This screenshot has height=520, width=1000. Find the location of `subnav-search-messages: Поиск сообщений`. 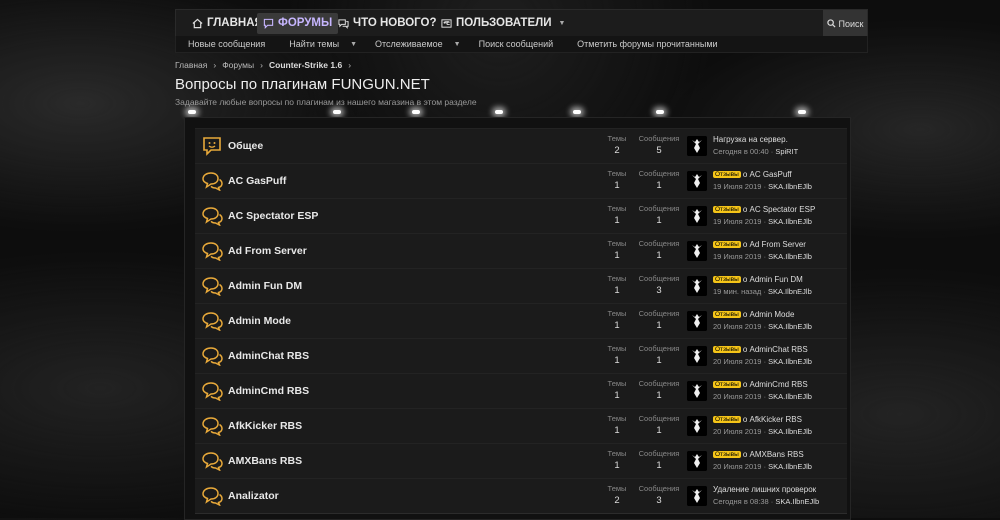

subnav-search-messages: Поиск сообщений is located at coordinates (516, 44).